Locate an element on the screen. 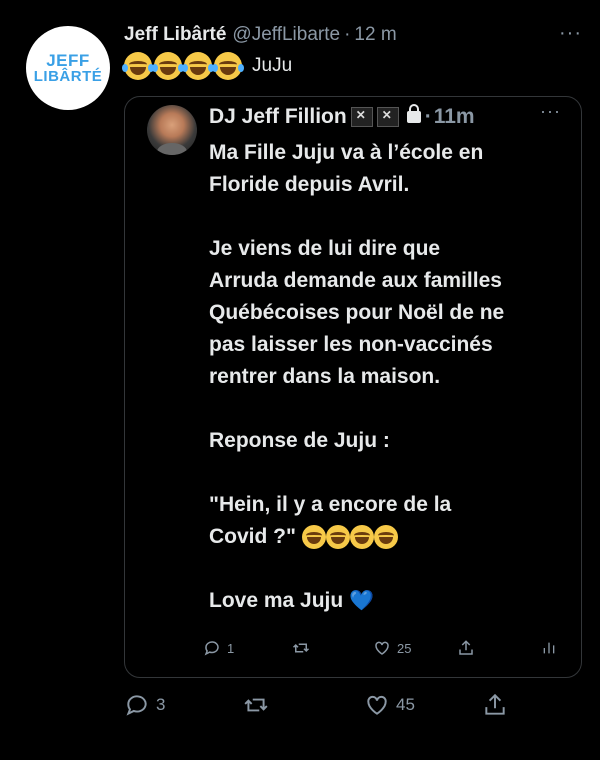  quoted-timestamp: 11m is located at coordinates (454, 117).